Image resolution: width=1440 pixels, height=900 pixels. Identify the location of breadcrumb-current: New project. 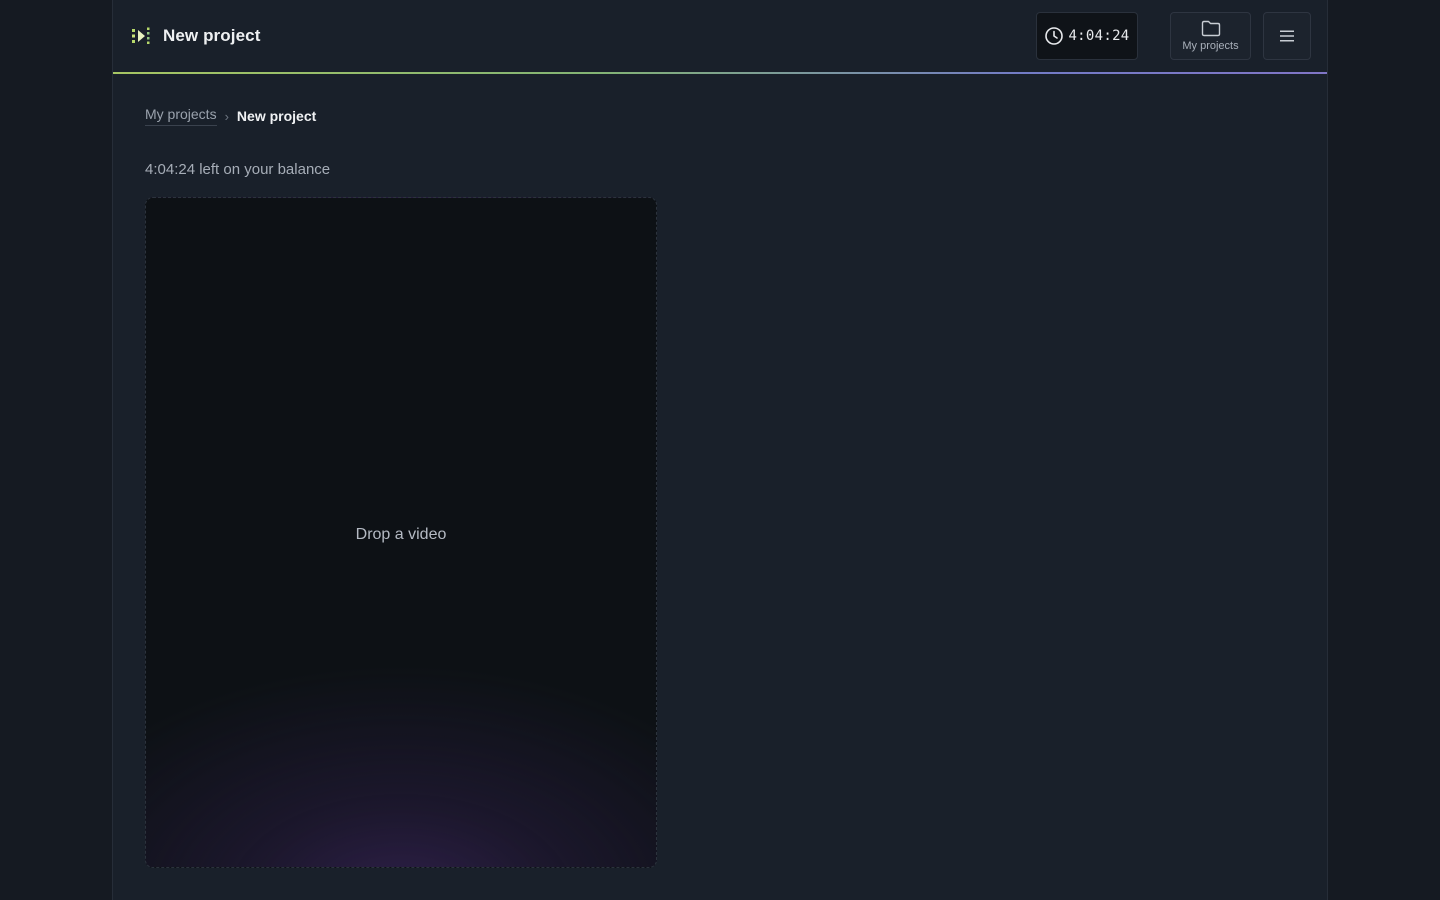
(276, 116).